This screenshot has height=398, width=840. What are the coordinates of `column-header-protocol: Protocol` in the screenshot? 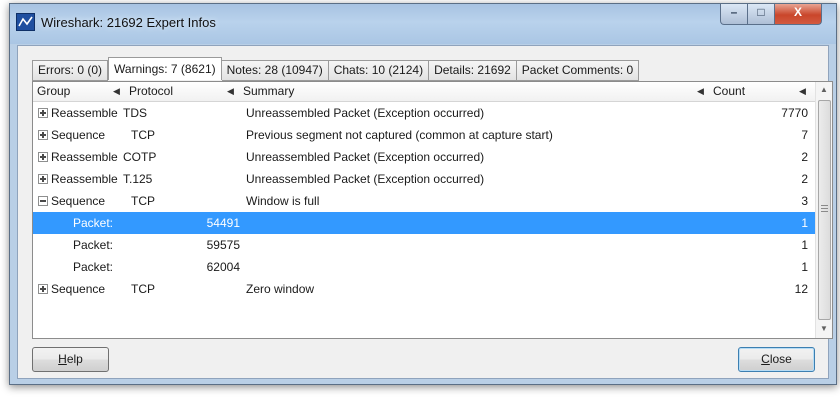 It's located at (151, 91).